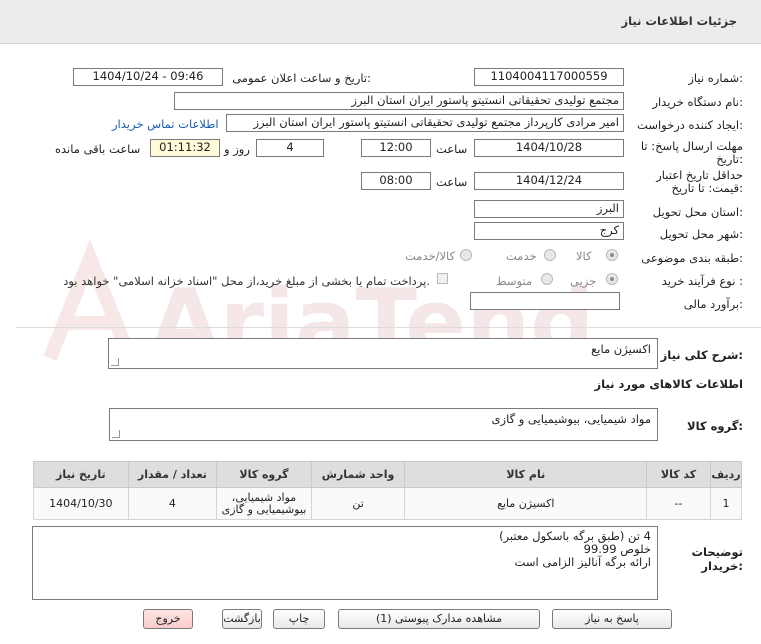  I want to click on cell-unit: تن, so click(358, 503).